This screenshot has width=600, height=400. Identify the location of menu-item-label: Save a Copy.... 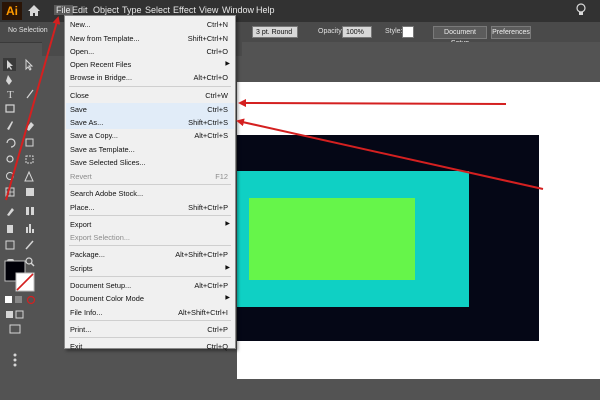
(94, 135).